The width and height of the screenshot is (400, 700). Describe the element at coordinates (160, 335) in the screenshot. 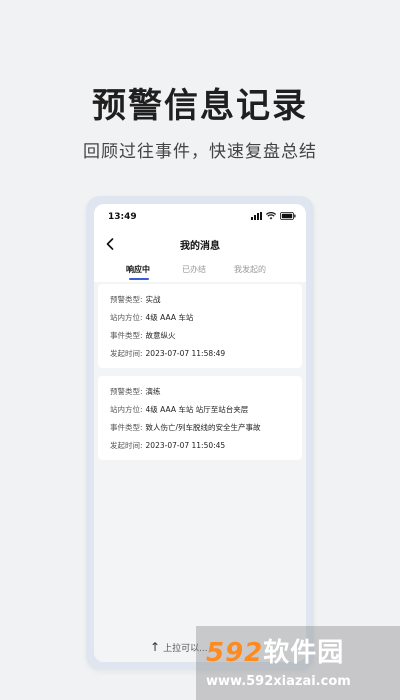

I see `record-event-value: 故意纵火` at that location.